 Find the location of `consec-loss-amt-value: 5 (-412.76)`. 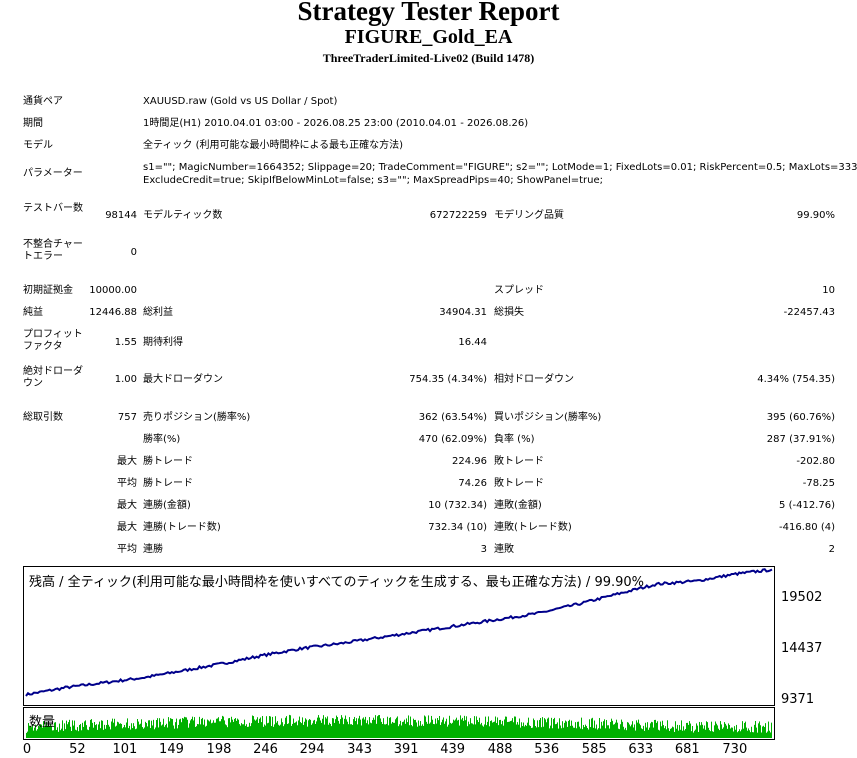

consec-loss-amt-value: 5 (-412.76) is located at coordinates (807, 505).